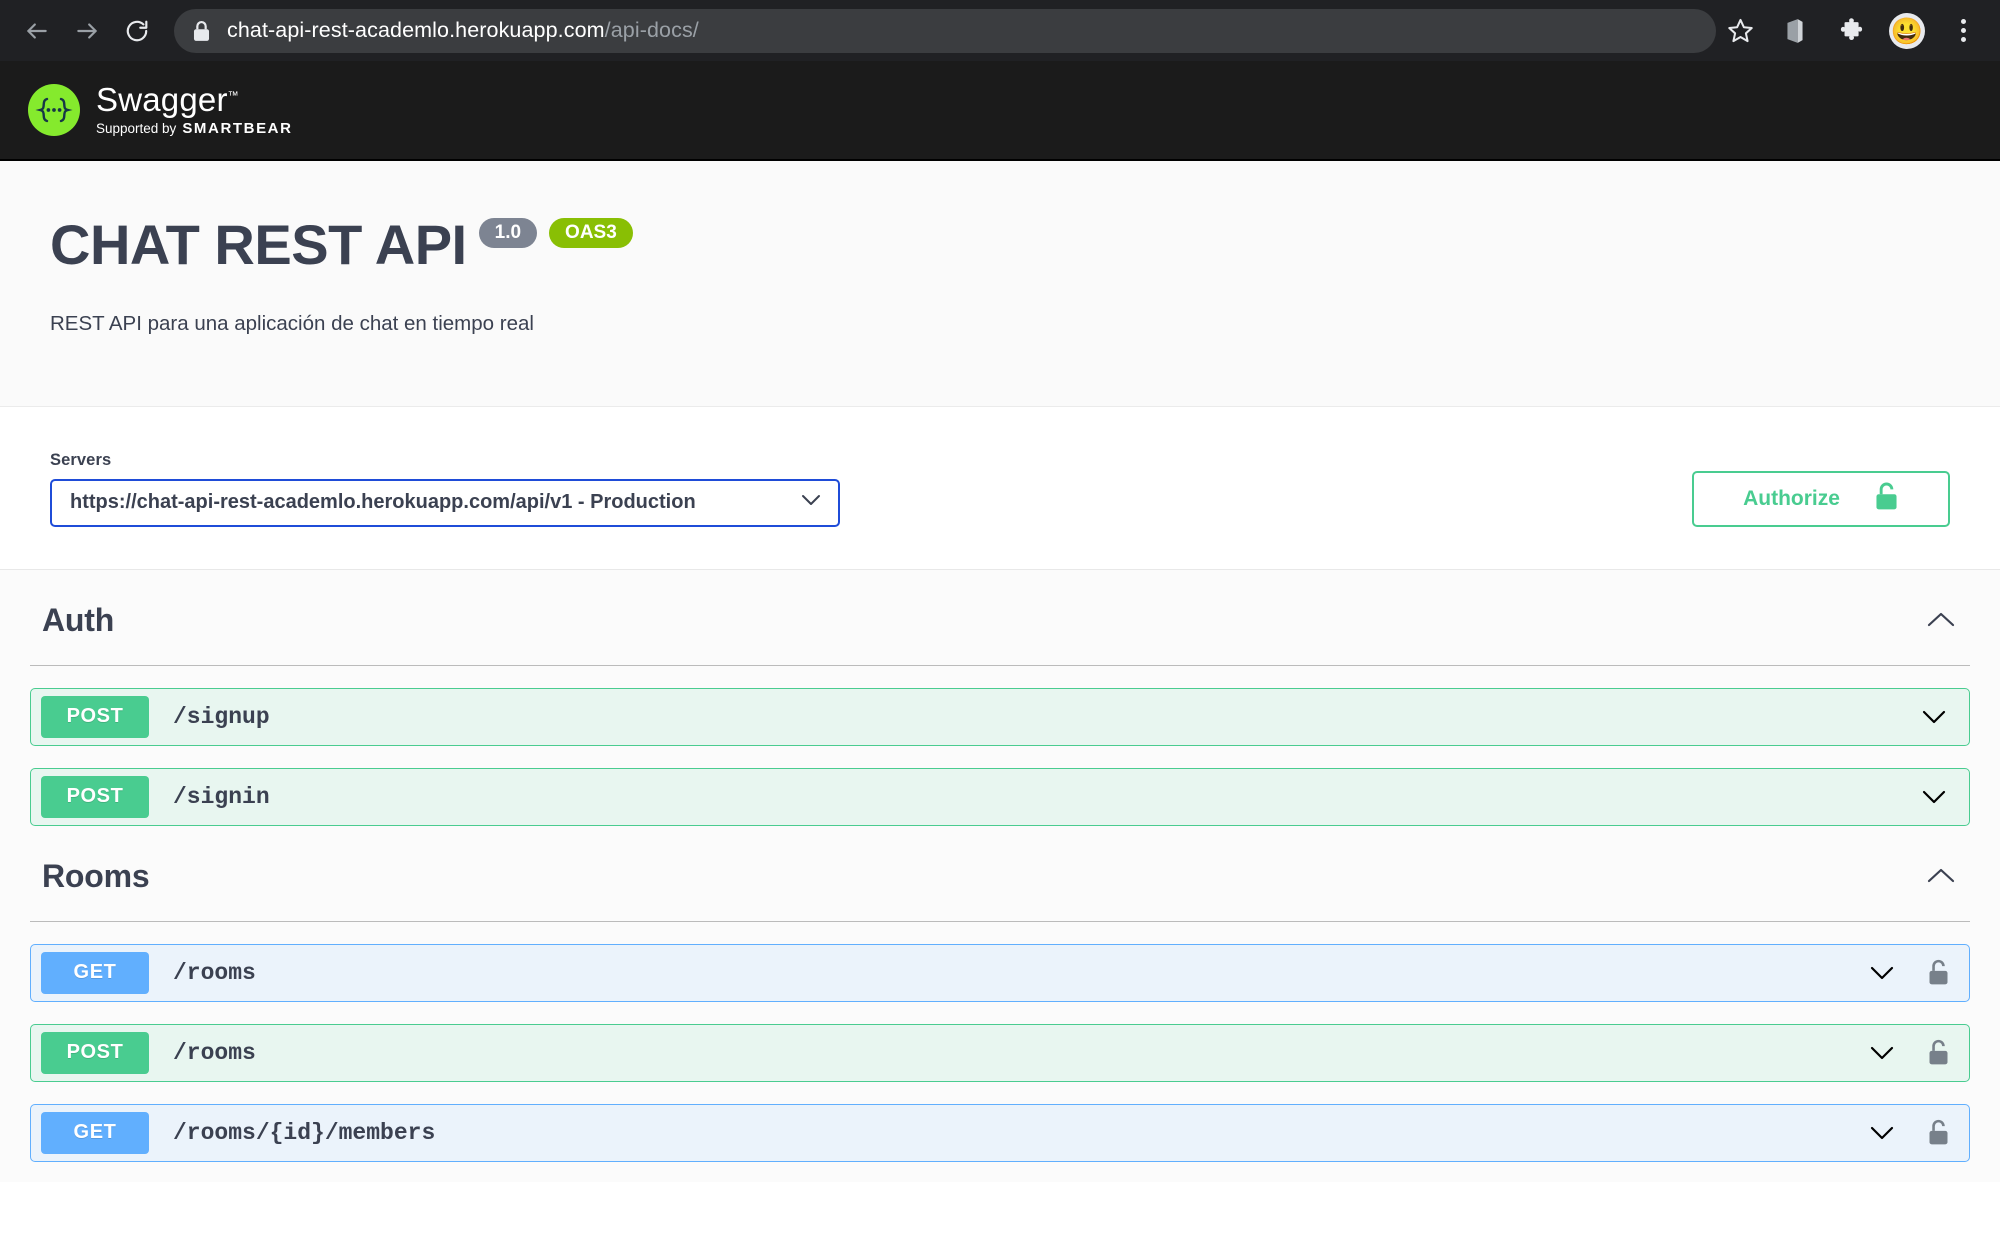  What do you see at coordinates (304, 1132) in the screenshot?
I see `operation-path: /rooms/{id}/members` at bounding box center [304, 1132].